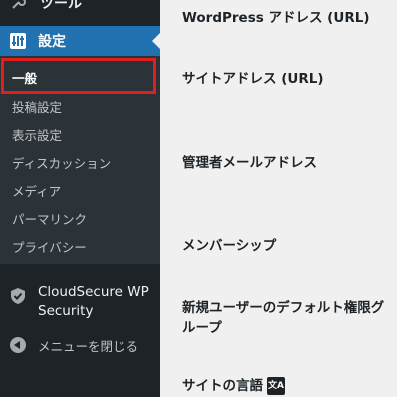  What do you see at coordinates (80, 41) in the screenshot?
I see `menu-item-settings: 設定` at bounding box center [80, 41].